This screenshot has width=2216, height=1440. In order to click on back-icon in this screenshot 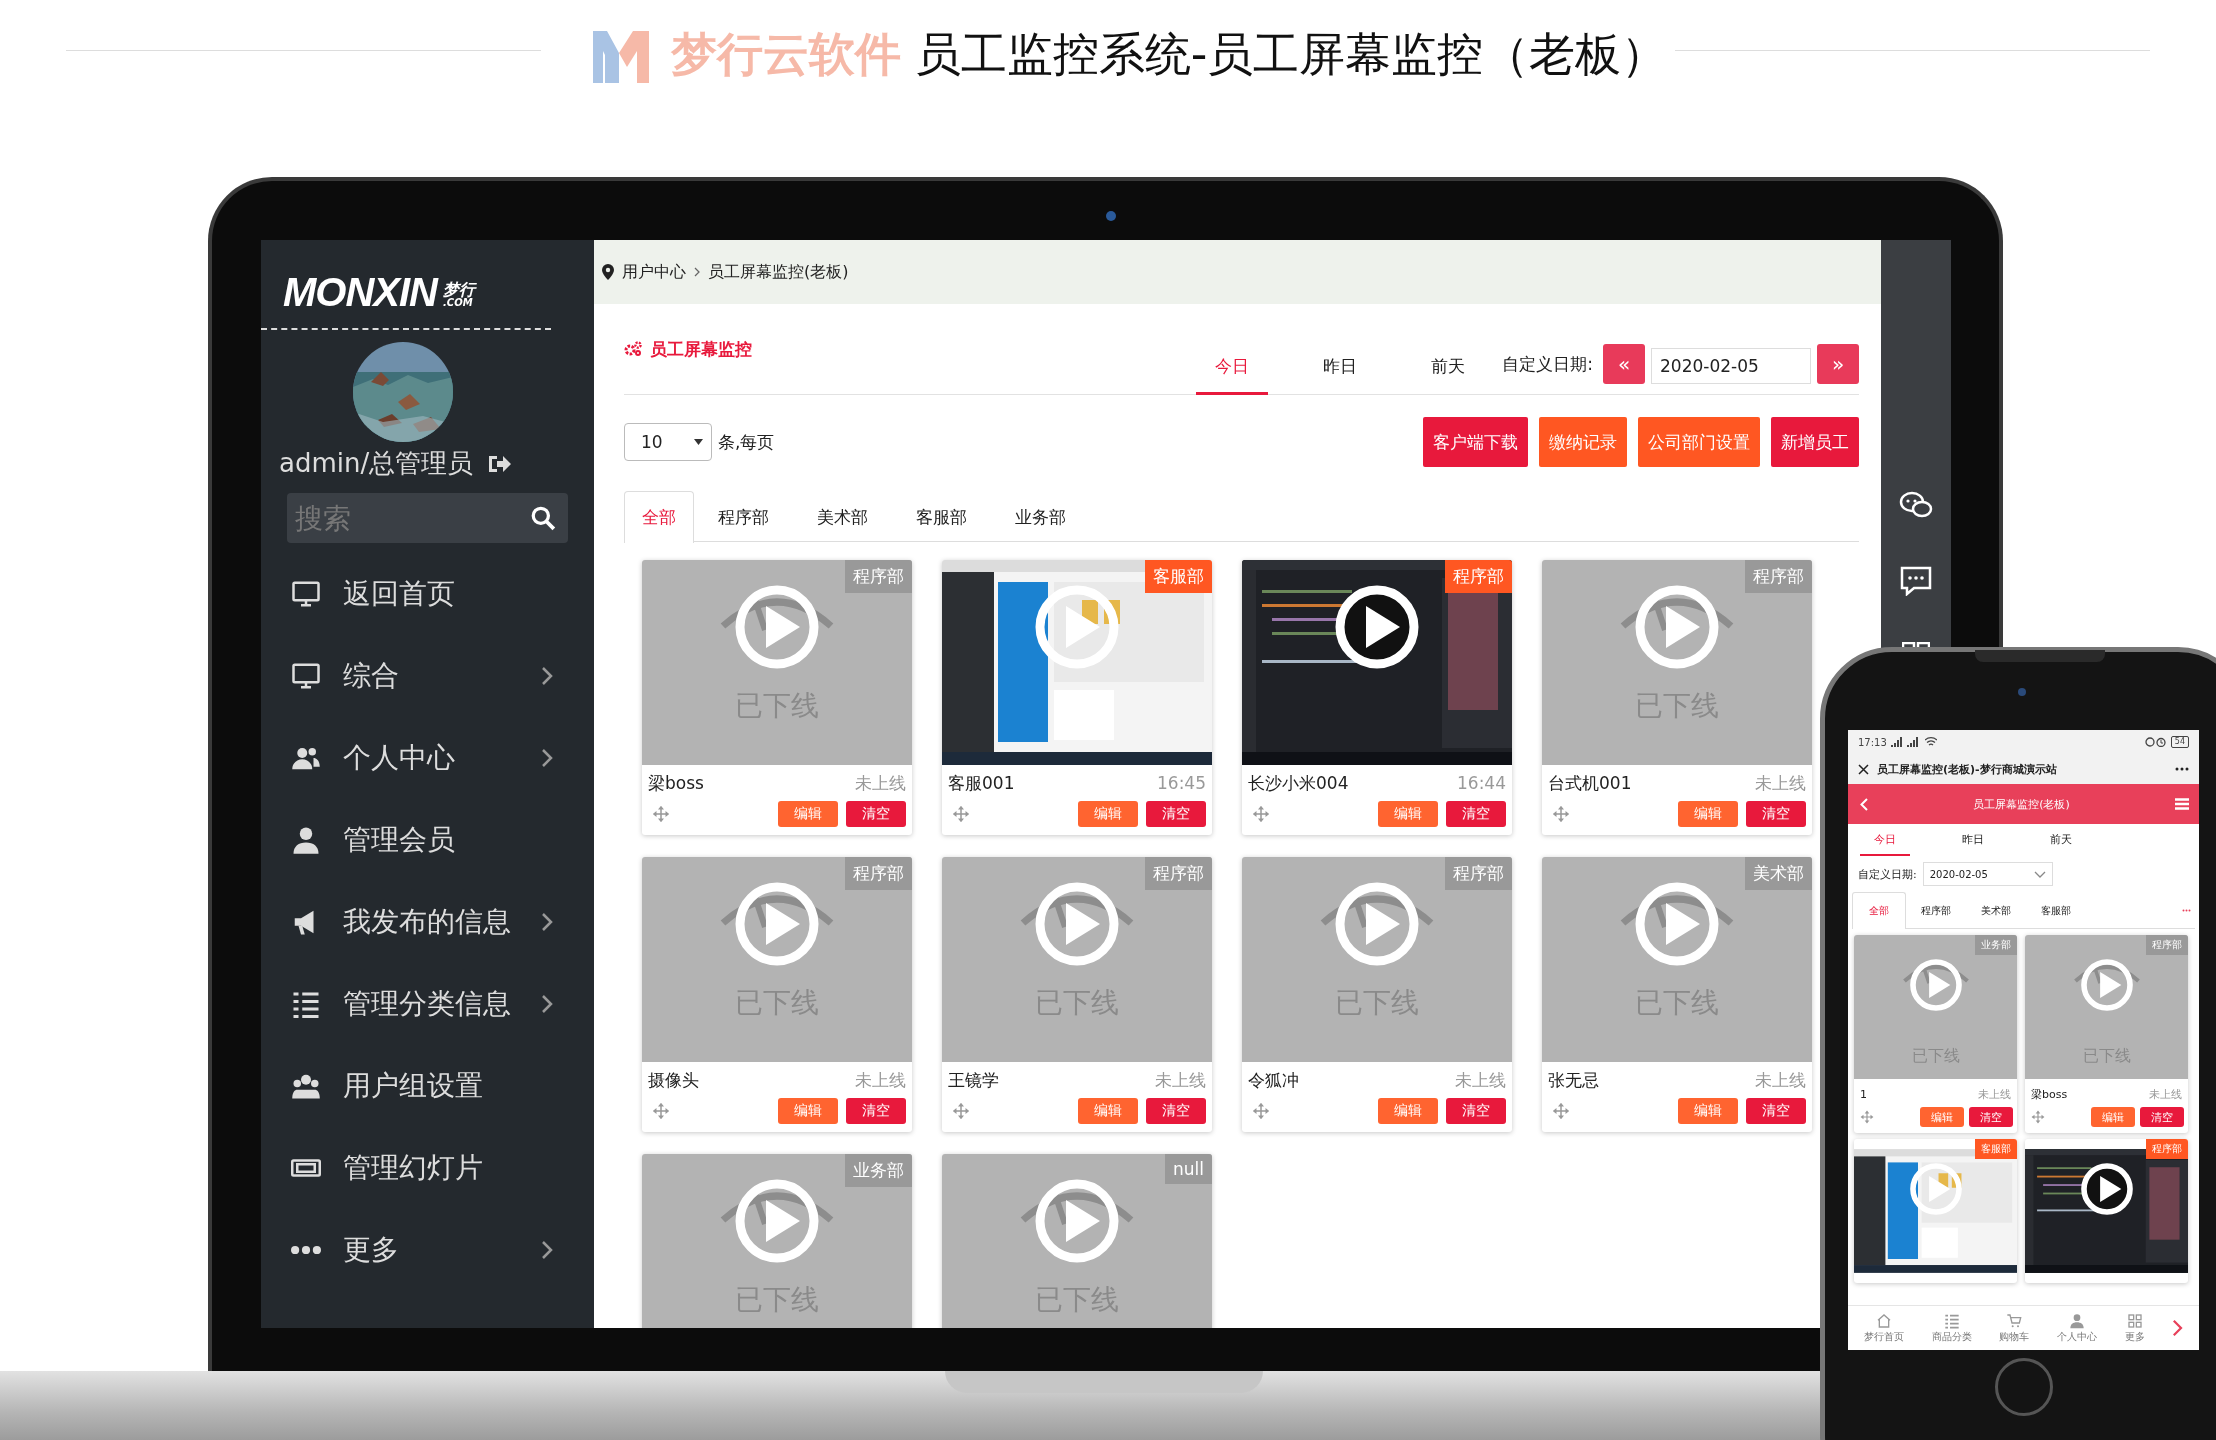, I will do `click(1864, 804)`.